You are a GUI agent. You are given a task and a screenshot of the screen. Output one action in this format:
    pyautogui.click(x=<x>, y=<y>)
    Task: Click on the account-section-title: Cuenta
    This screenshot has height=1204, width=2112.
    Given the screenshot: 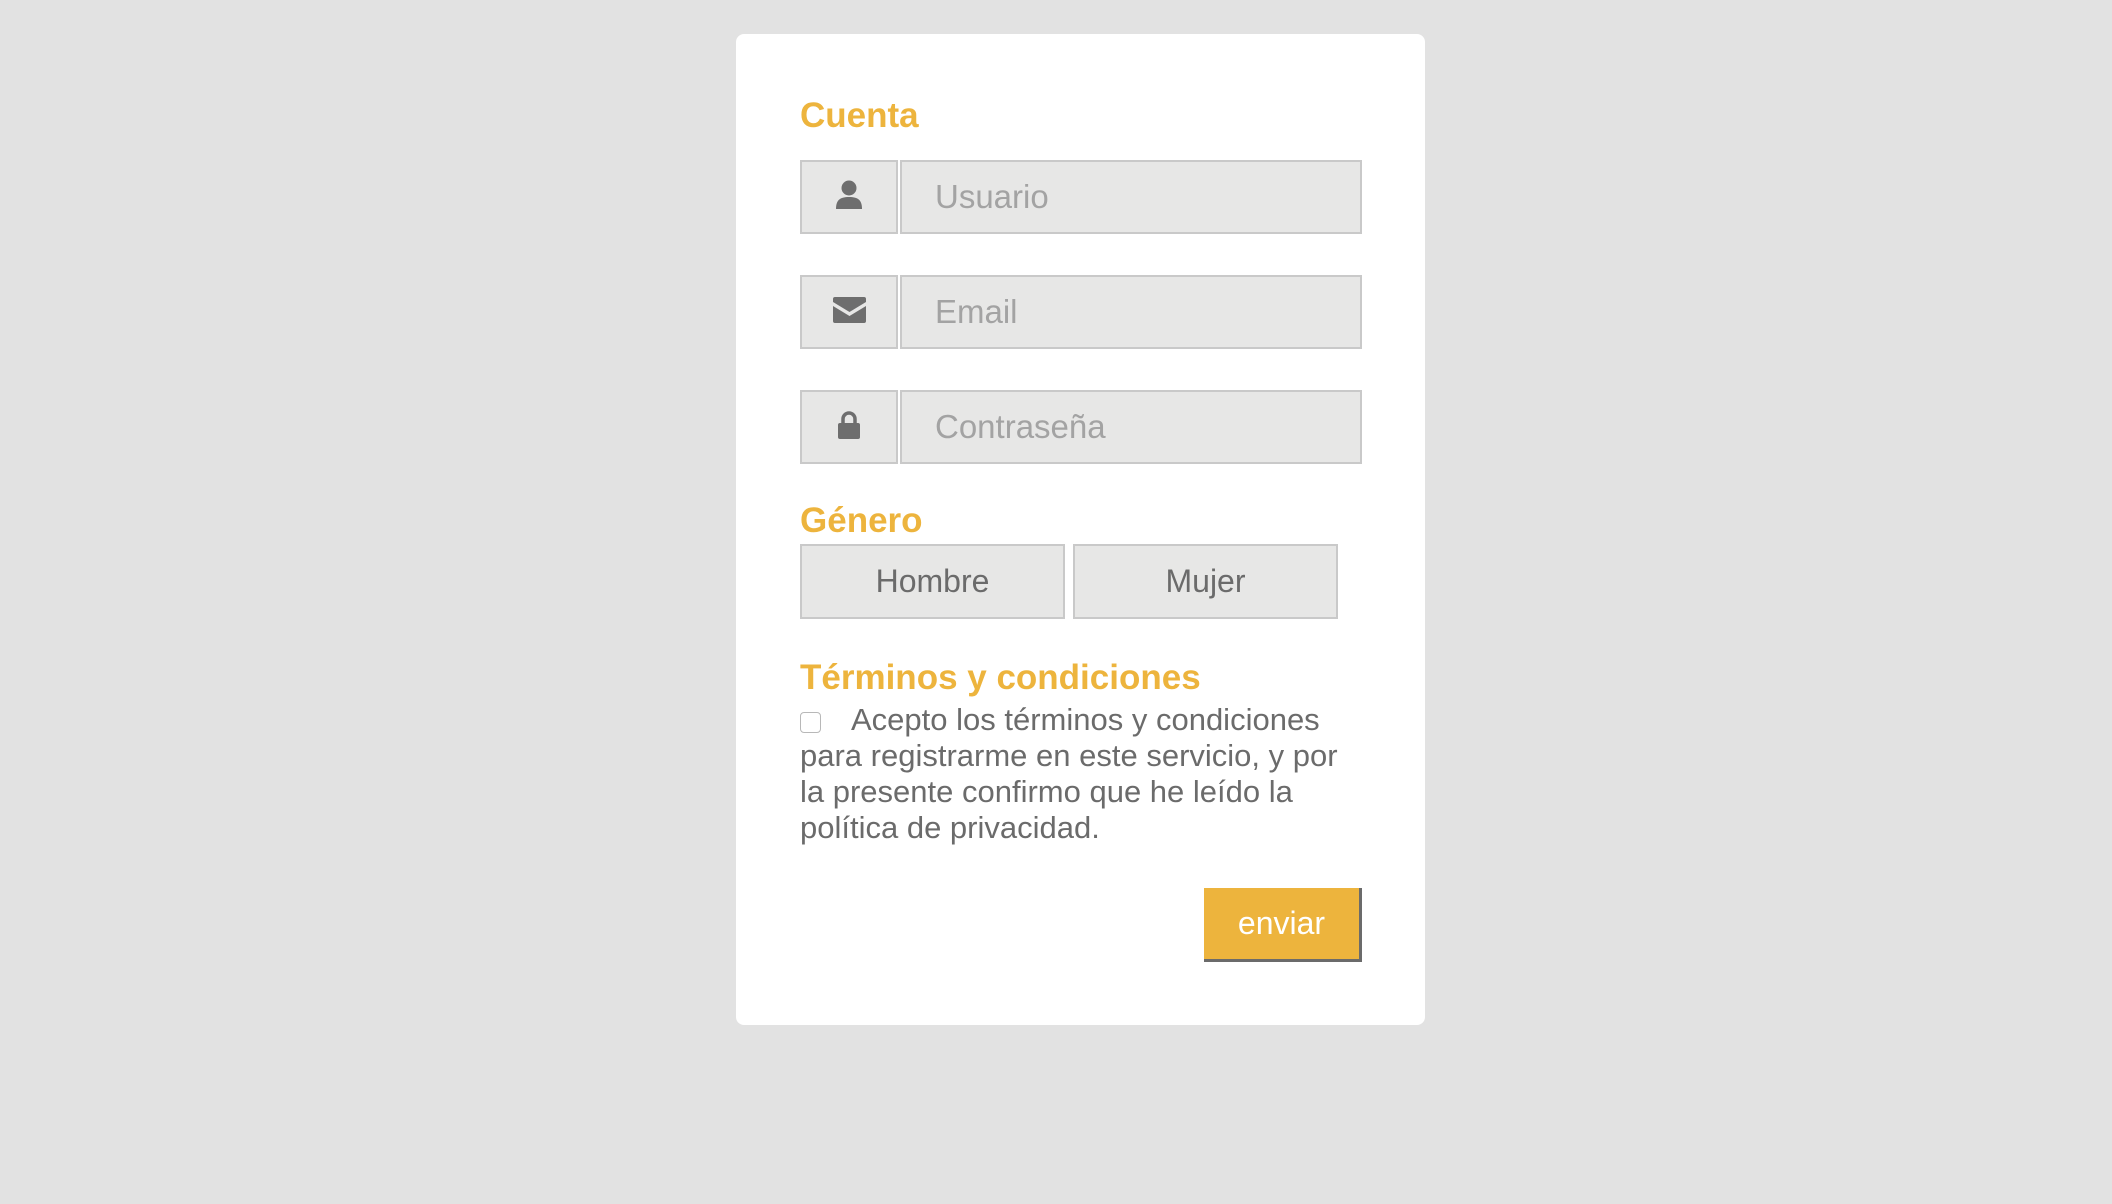 What is the action you would take?
    pyautogui.click(x=859, y=115)
    